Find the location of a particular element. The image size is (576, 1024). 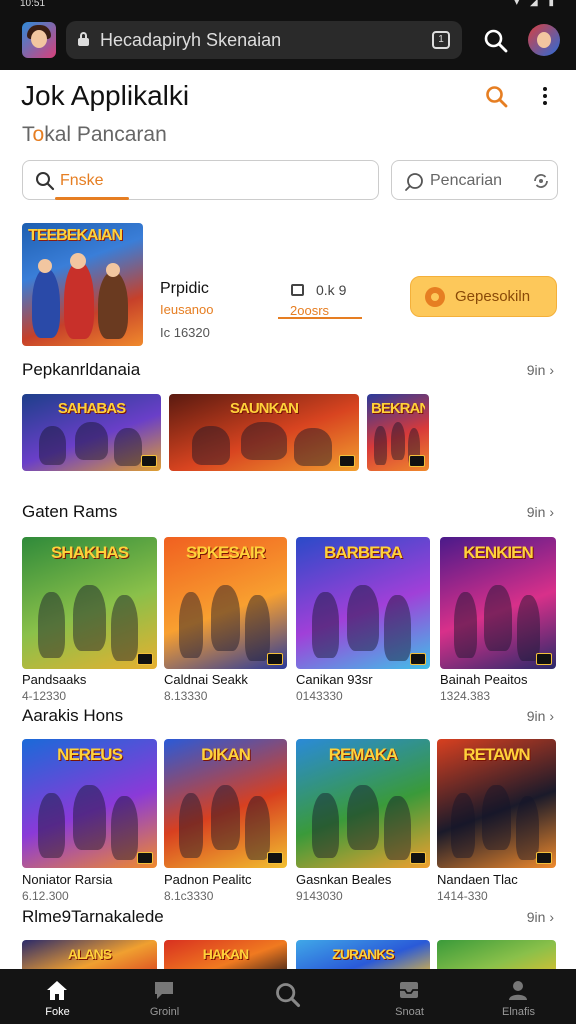

game-name: Nandaen Tlac is located at coordinates (477, 879).